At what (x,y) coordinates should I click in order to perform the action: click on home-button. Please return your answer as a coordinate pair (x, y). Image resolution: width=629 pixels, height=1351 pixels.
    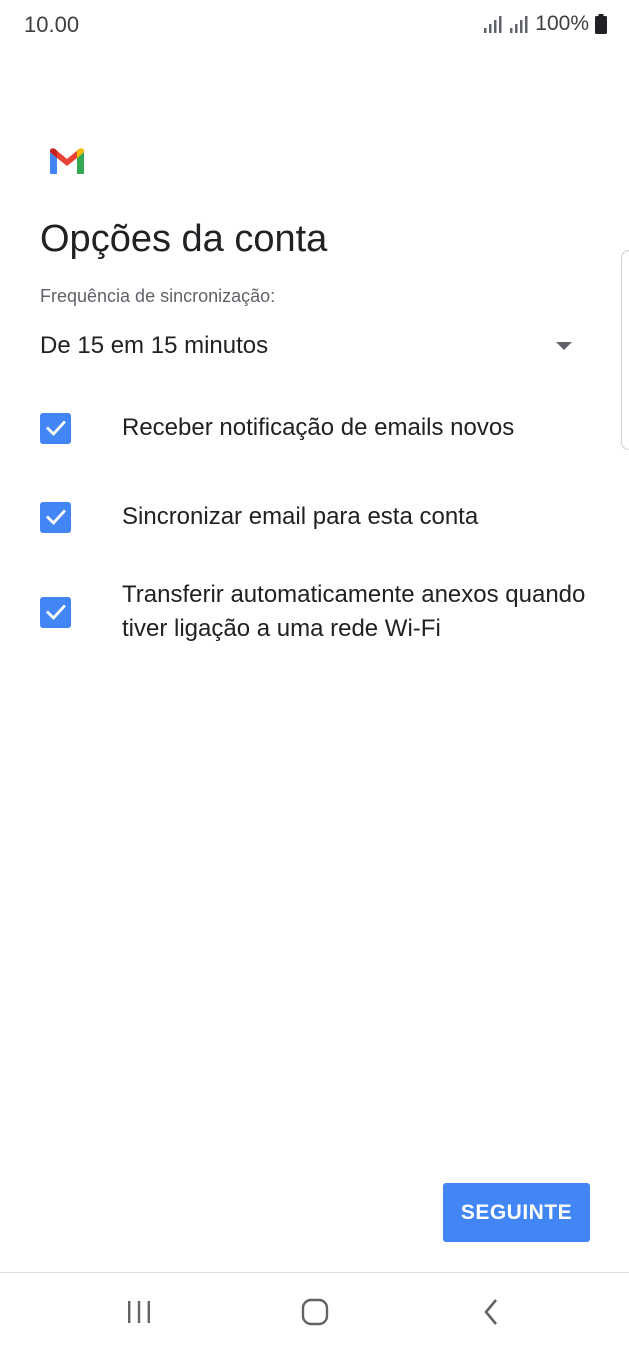
    Looking at the image, I should click on (315, 1312).